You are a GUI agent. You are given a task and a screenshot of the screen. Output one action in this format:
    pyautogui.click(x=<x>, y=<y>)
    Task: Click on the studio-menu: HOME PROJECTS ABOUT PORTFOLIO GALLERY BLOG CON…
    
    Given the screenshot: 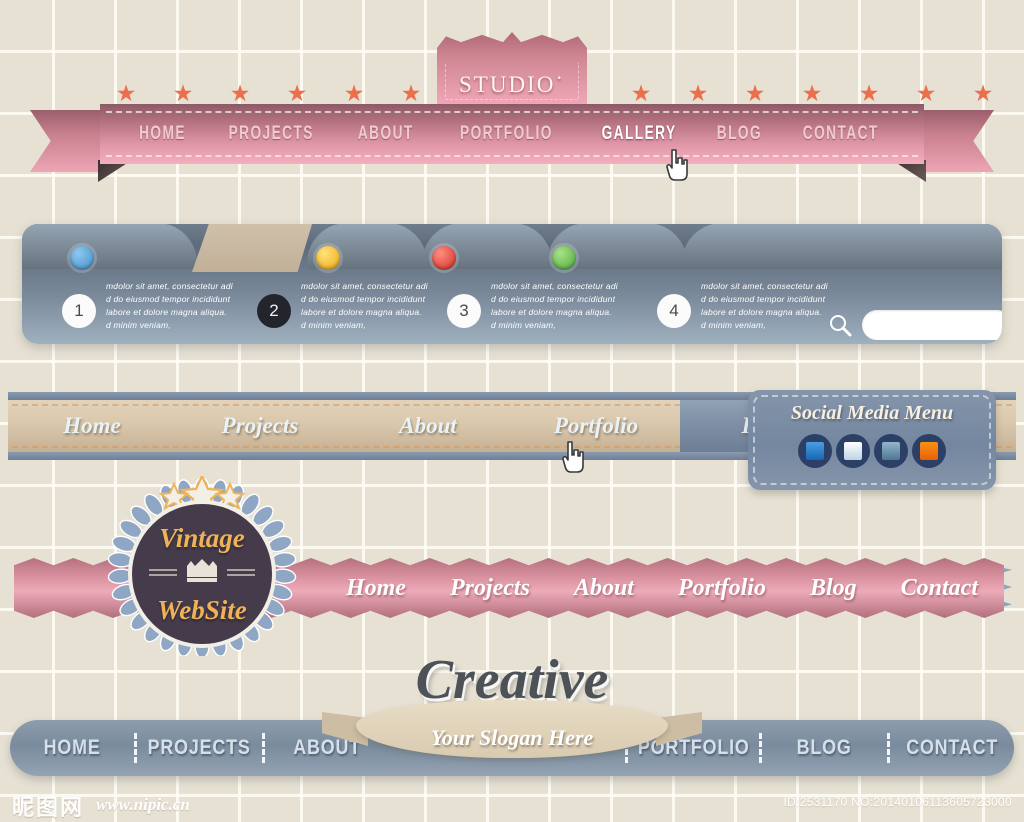 What is the action you would take?
    pyautogui.click(x=512, y=134)
    